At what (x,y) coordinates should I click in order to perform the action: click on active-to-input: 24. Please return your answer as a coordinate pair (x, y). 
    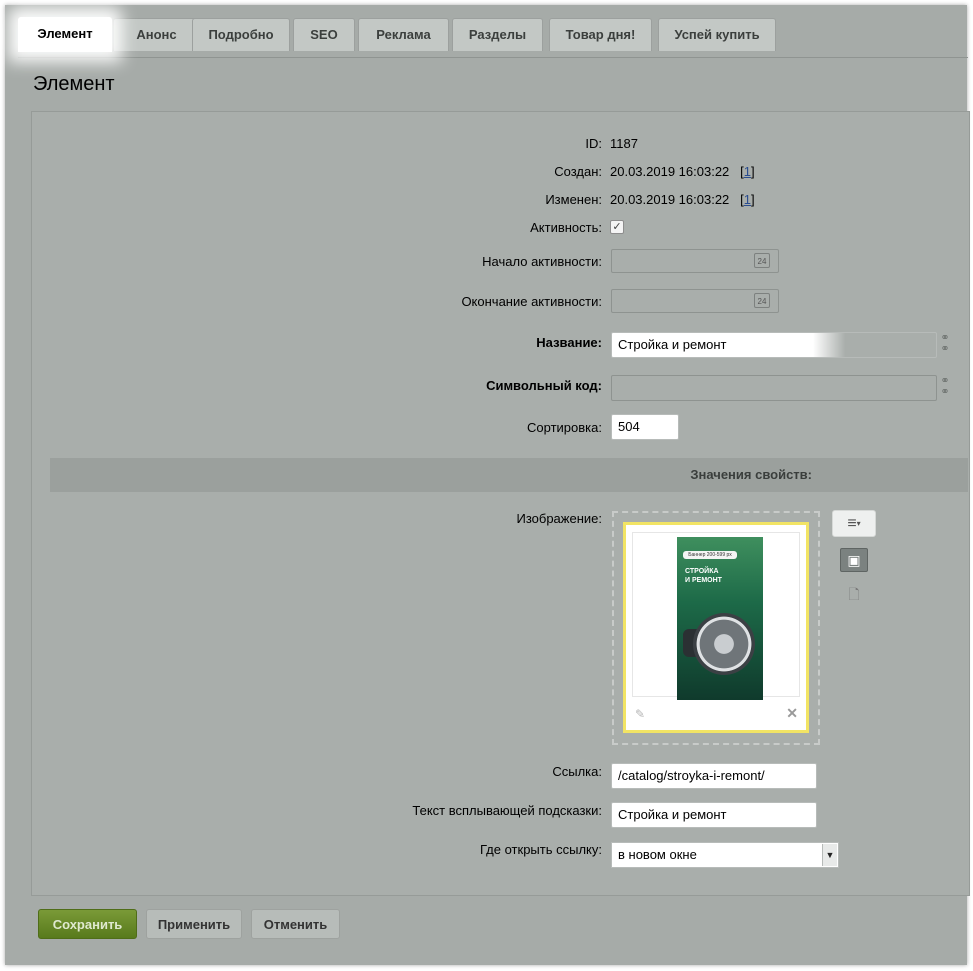
    Looking at the image, I should click on (695, 301).